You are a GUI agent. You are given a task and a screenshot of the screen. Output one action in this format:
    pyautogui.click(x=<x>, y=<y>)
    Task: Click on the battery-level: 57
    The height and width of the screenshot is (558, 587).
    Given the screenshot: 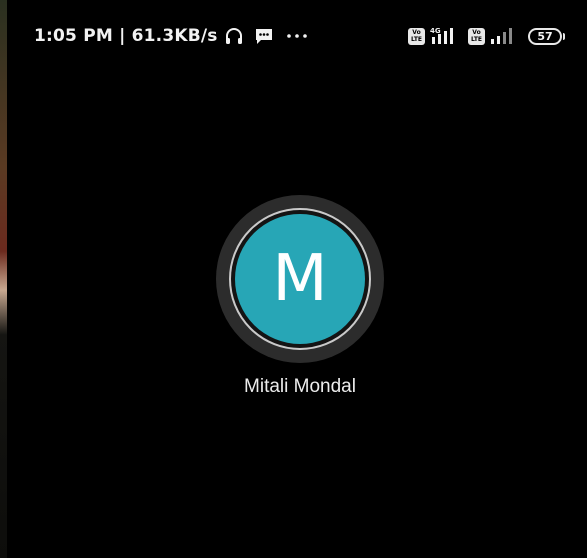 What is the action you would take?
    pyautogui.click(x=545, y=36)
    